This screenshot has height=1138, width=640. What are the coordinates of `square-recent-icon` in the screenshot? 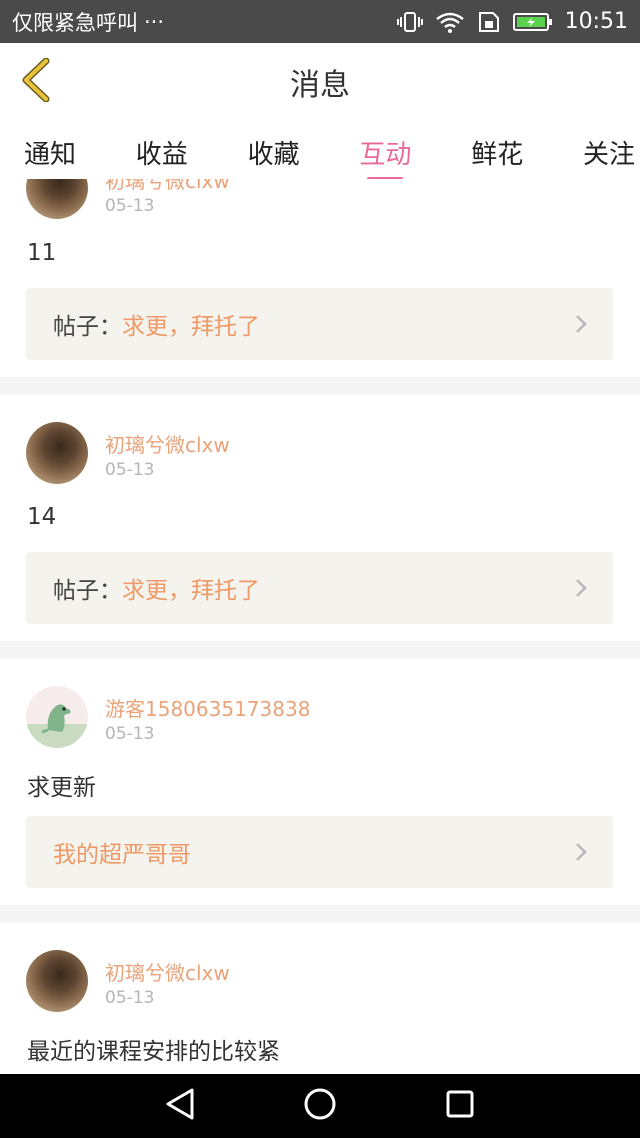 It's located at (460, 1106).